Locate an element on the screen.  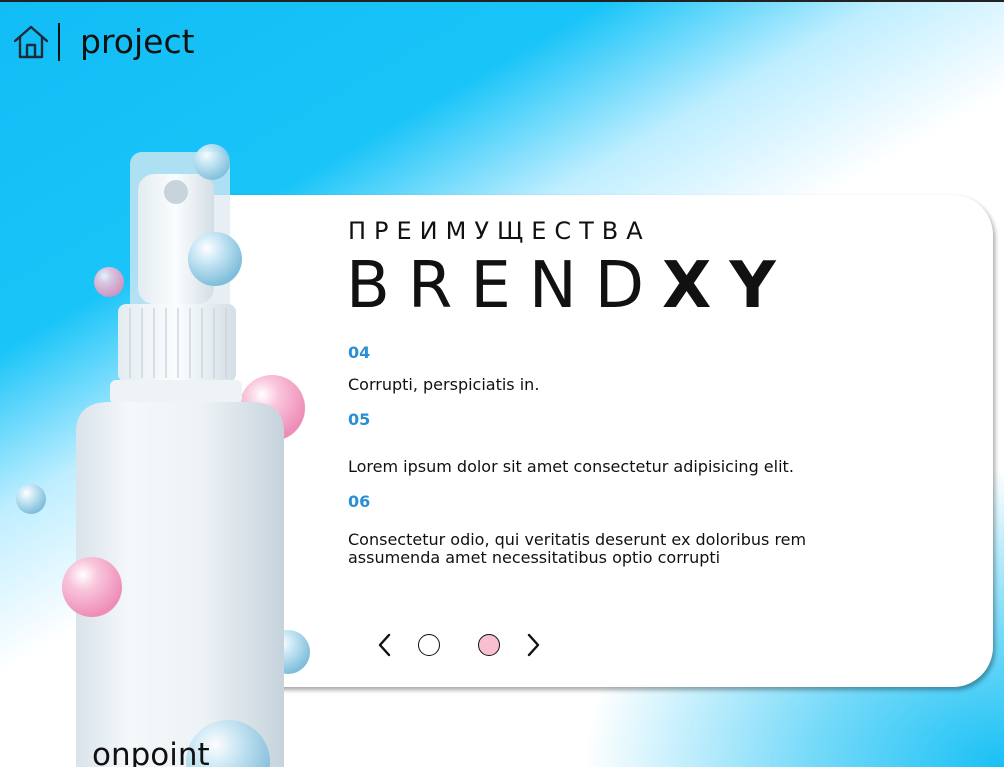
bubble-decoration is located at coordinates (31, 499).